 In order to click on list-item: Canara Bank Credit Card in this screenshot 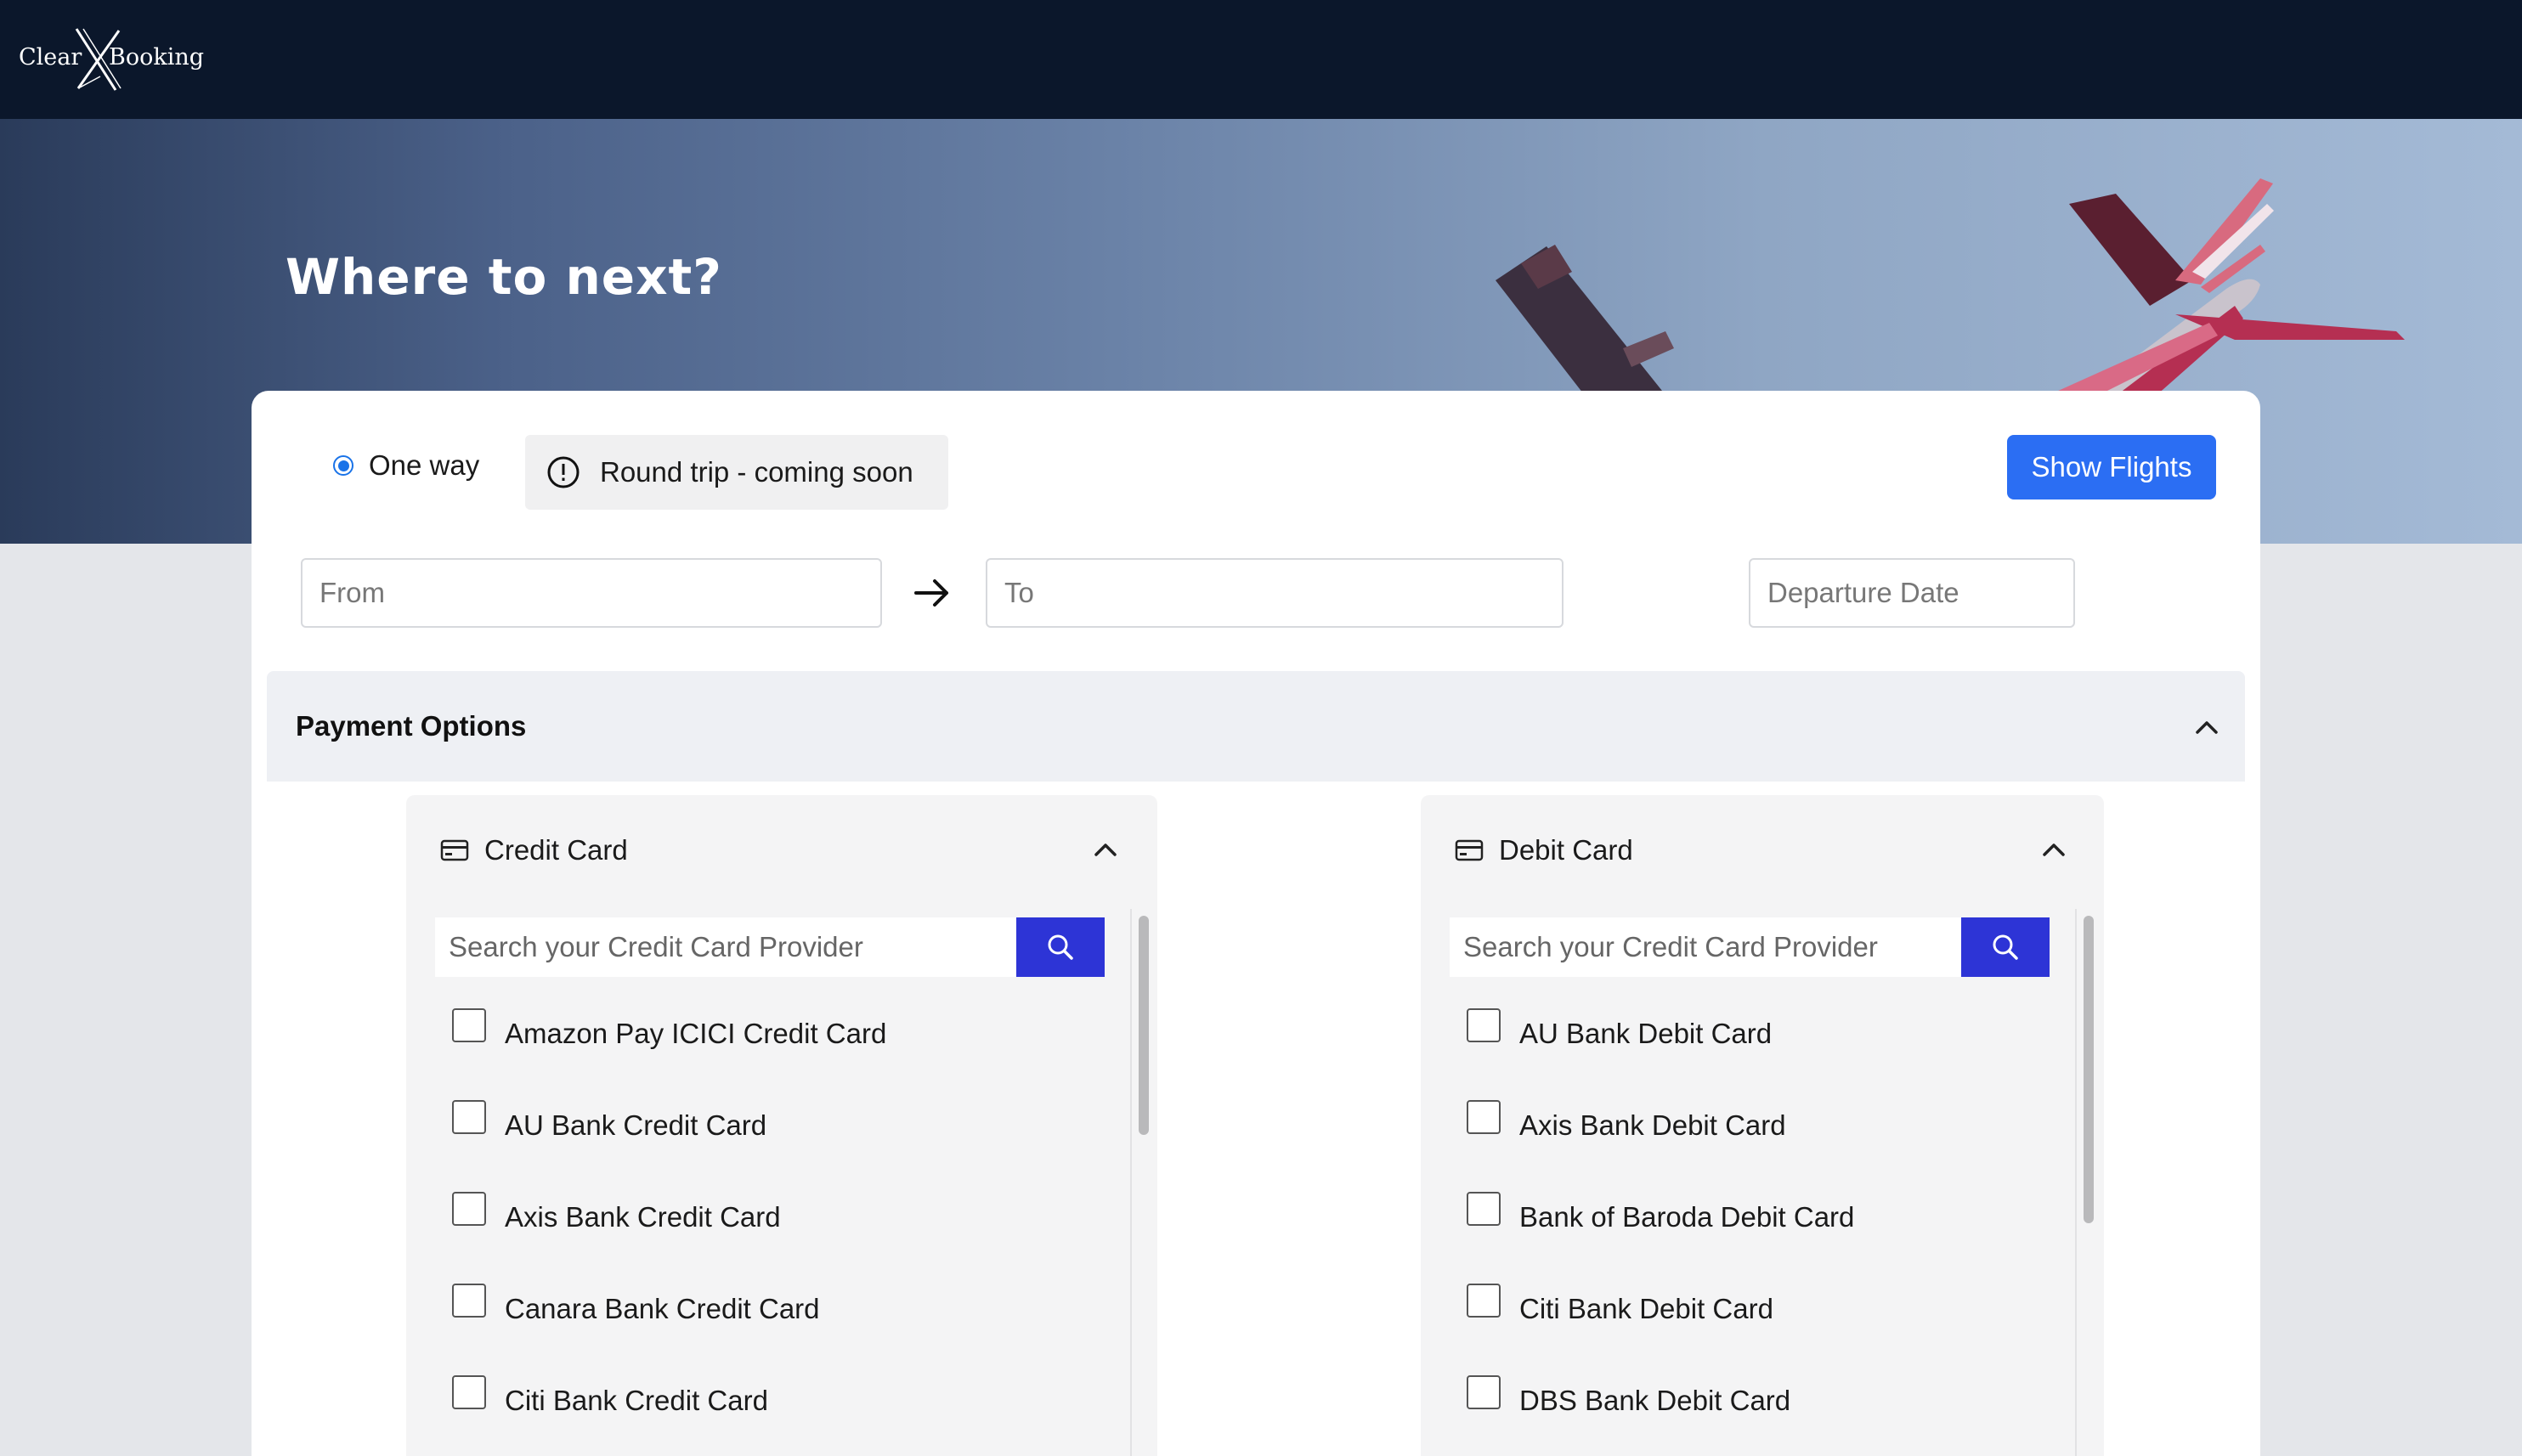, I will do `click(636, 1307)`.